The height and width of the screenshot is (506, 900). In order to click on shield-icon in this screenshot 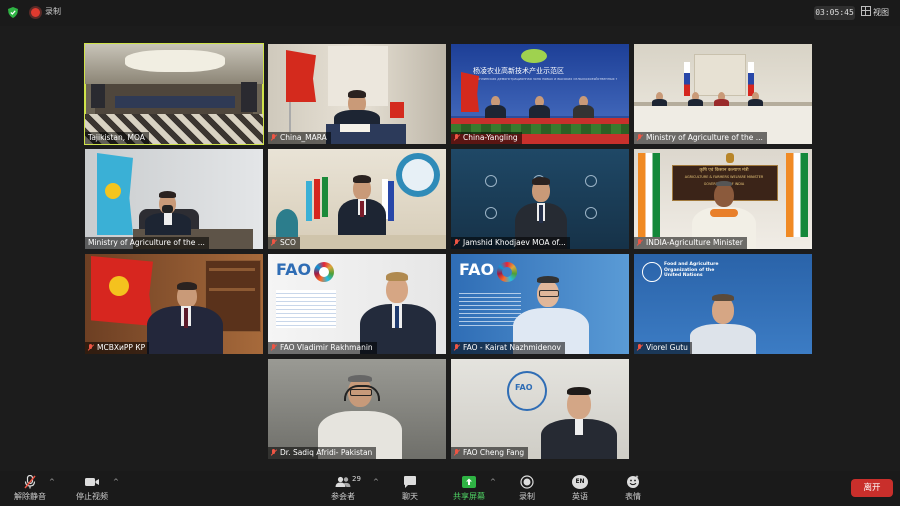, I will do `click(13, 12)`.